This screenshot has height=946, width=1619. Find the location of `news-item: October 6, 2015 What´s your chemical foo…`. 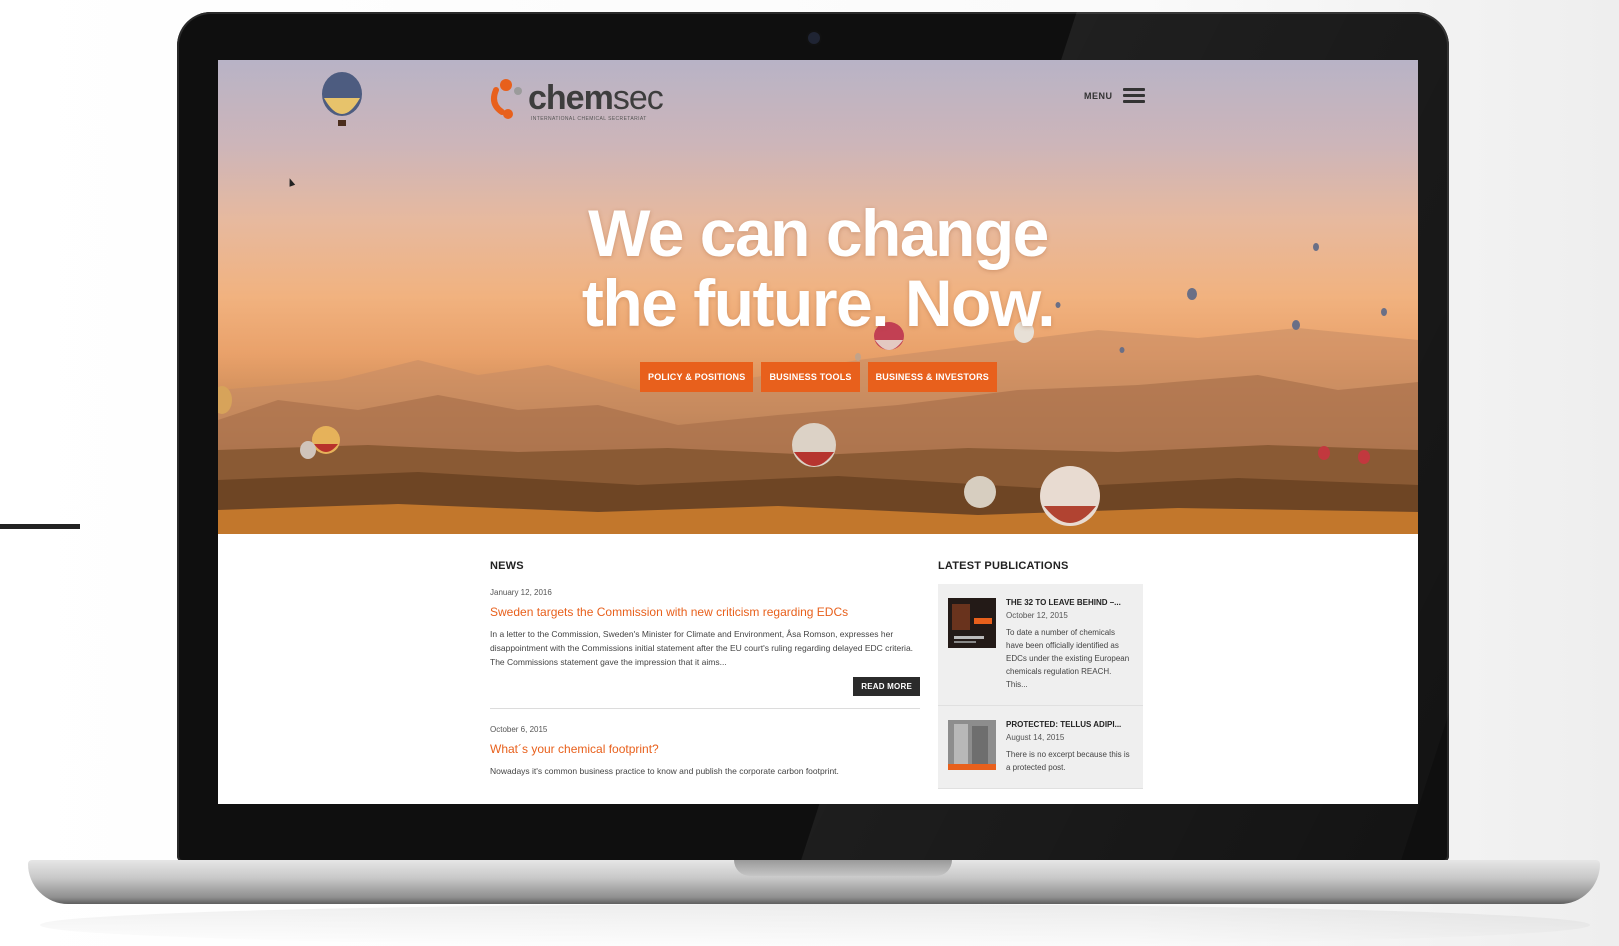

news-item: October 6, 2015 What´s your chemical foo… is located at coordinates (705, 751).